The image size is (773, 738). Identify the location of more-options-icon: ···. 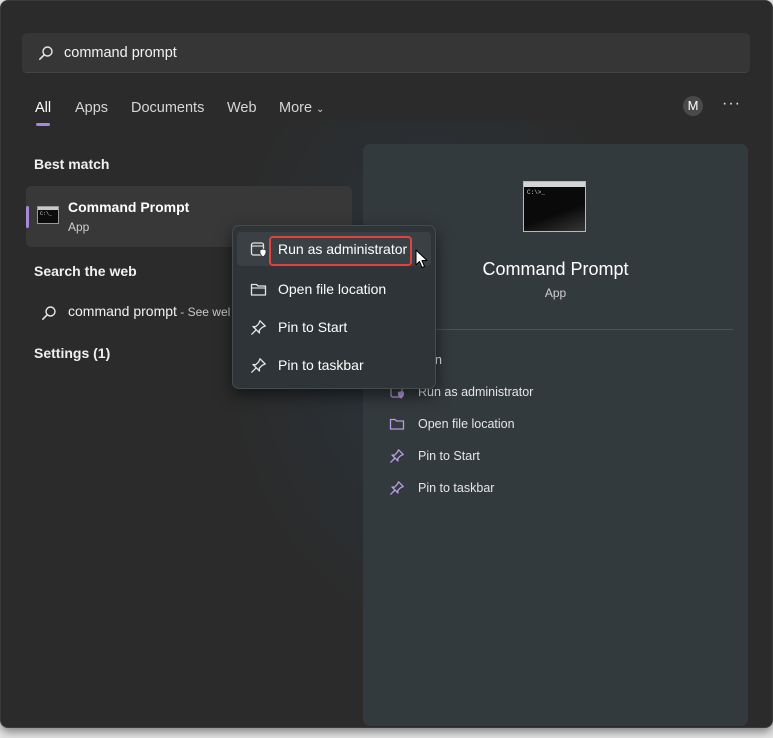
(731, 104).